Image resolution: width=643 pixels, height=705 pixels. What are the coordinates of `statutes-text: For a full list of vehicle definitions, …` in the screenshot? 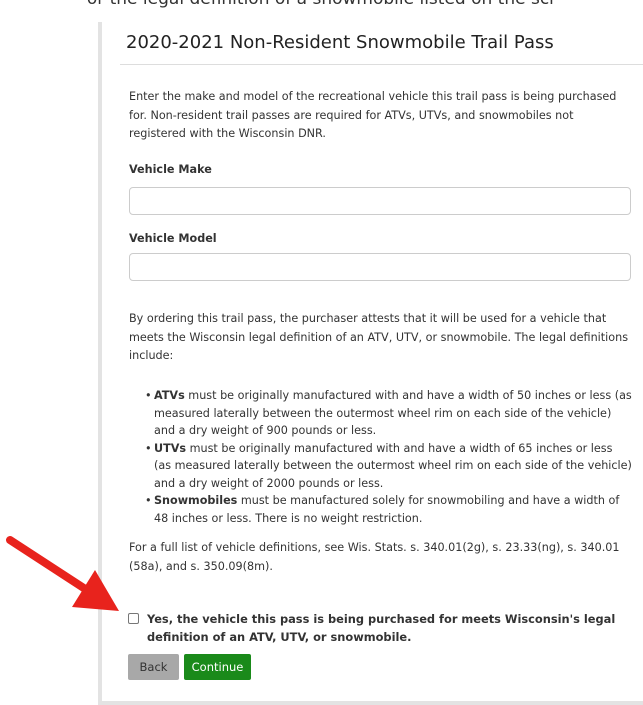 It's located at (374, 557).